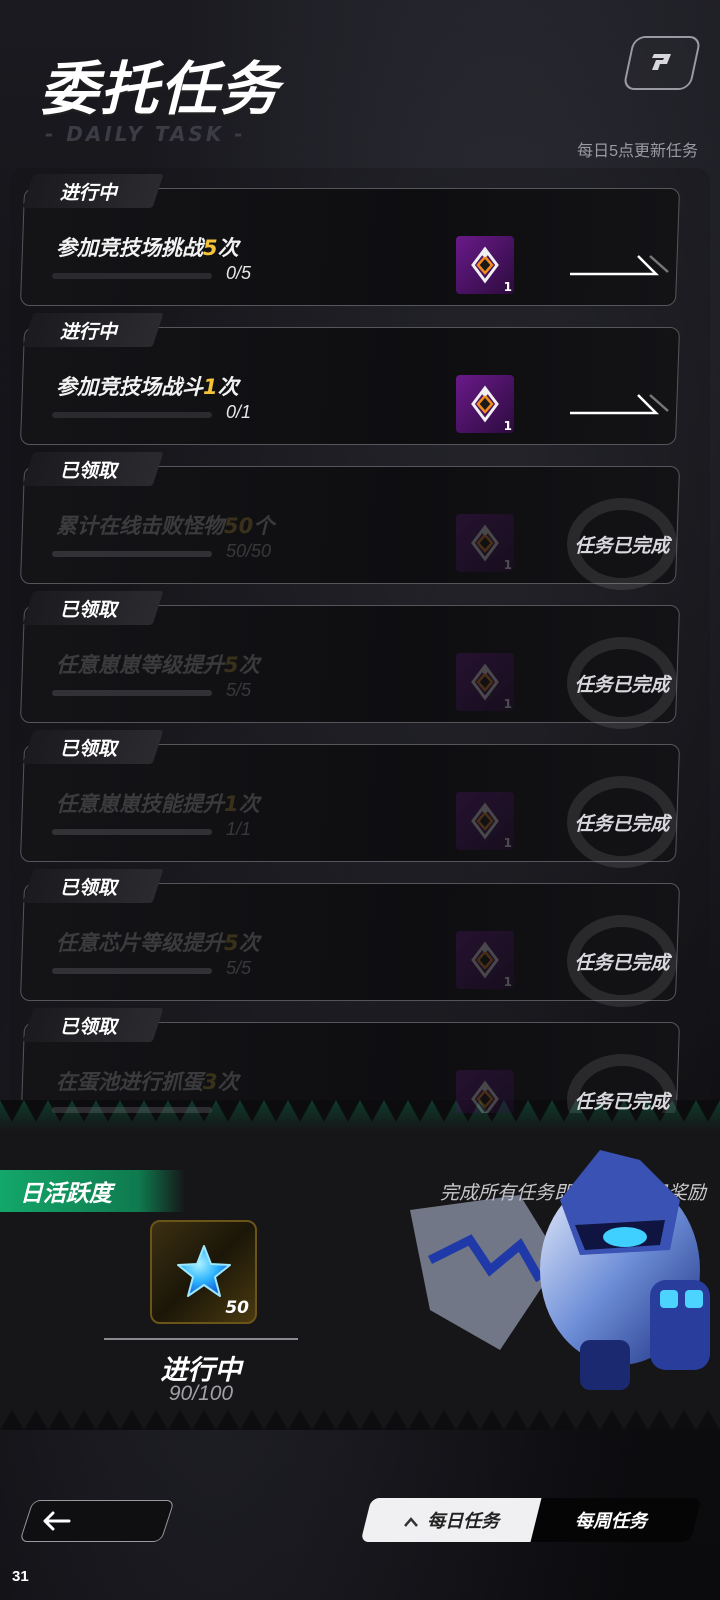 The image size is (720, 1600). I want to click on header: 委托任务 - DAILY TASK - 每日5点更新任务, so click(360, 82).